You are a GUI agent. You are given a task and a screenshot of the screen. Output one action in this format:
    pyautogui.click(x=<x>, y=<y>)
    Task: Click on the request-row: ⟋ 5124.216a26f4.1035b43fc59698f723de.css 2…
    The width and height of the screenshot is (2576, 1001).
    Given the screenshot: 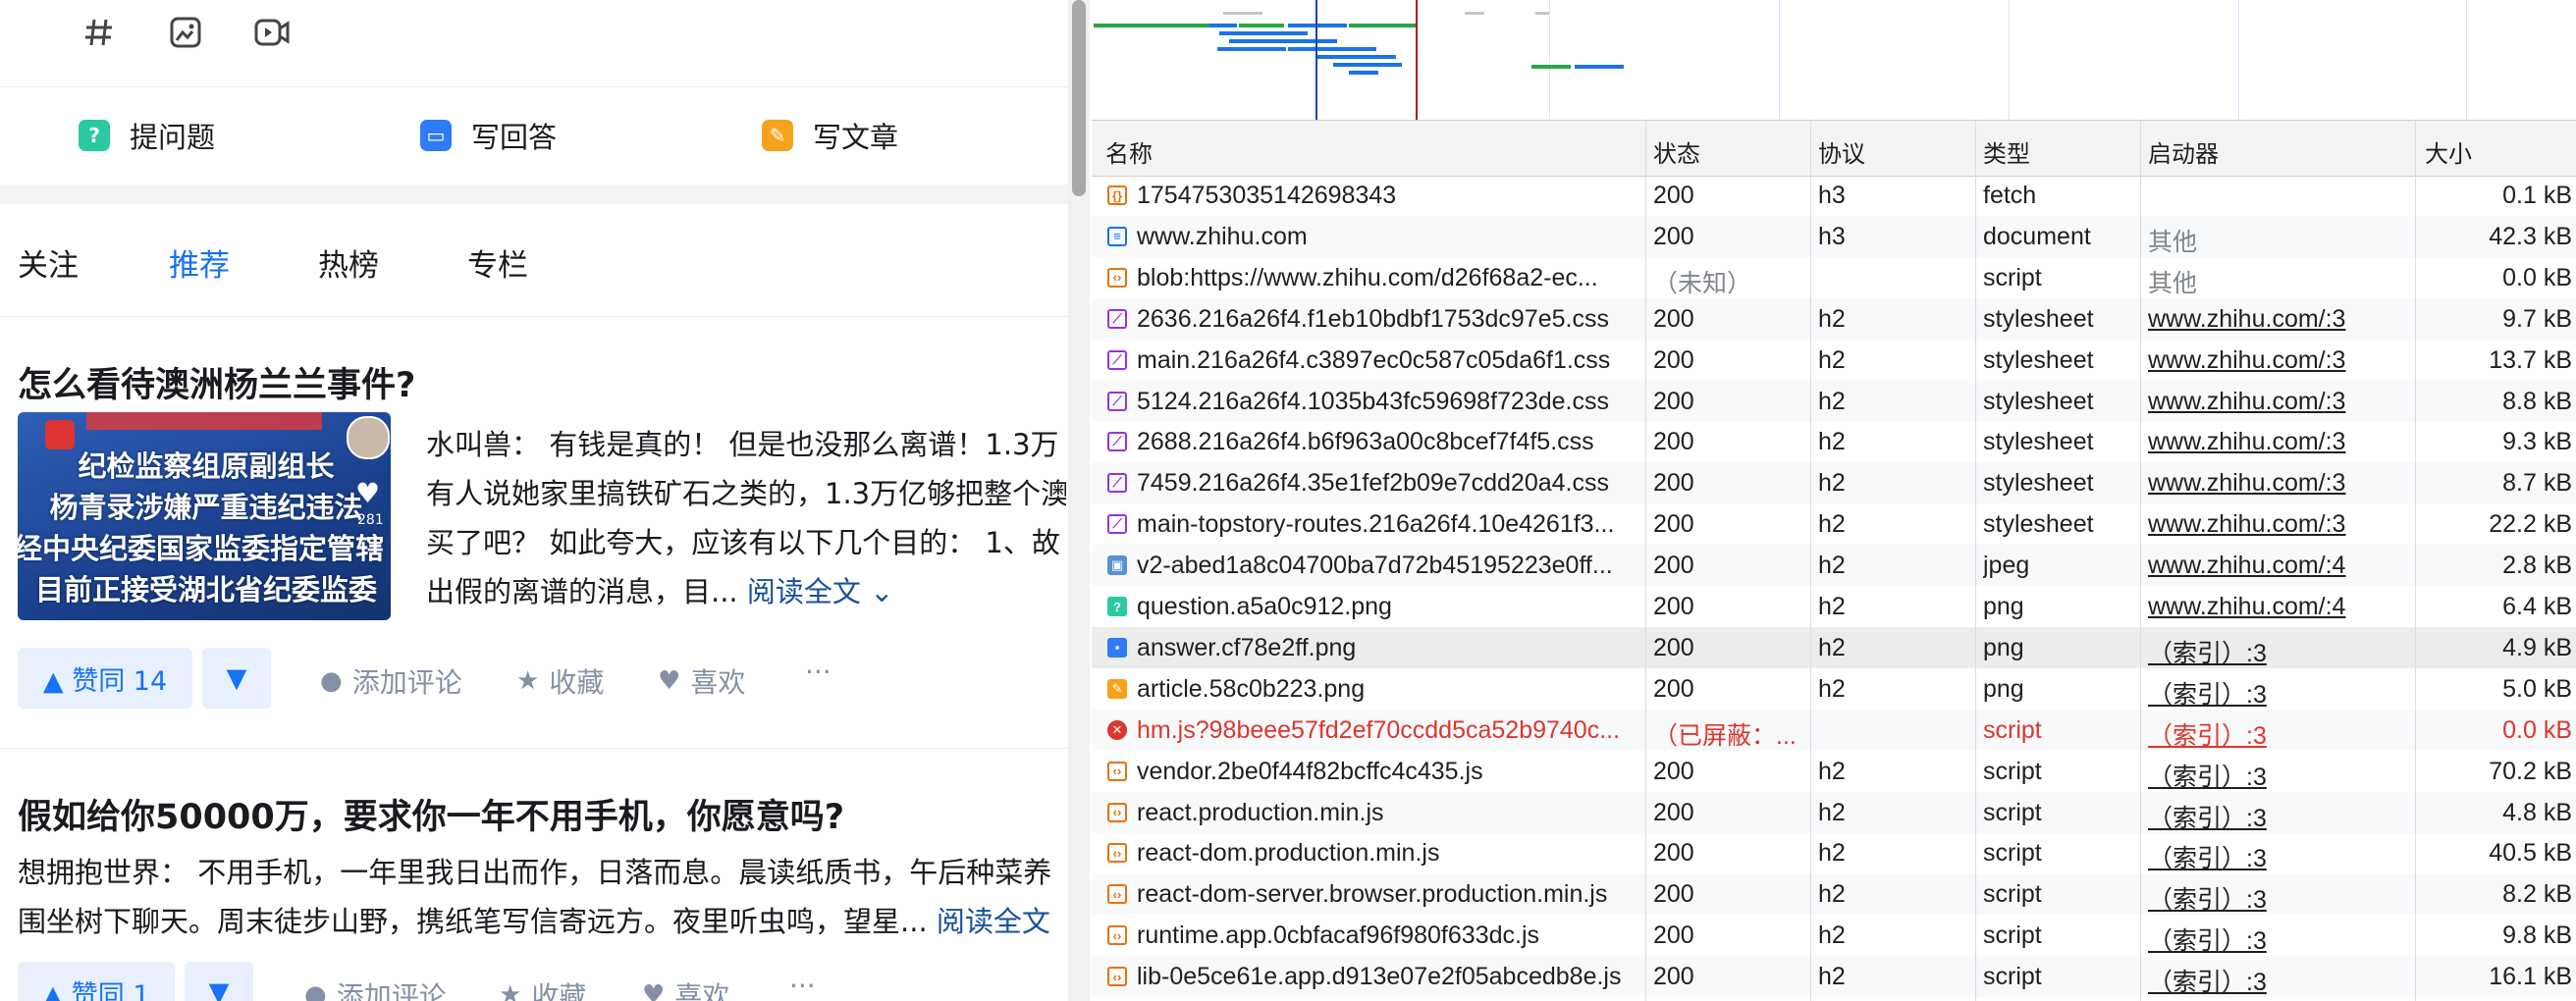 What is the action you would take?
    pyautogui.click(x=1834, y=401)
    